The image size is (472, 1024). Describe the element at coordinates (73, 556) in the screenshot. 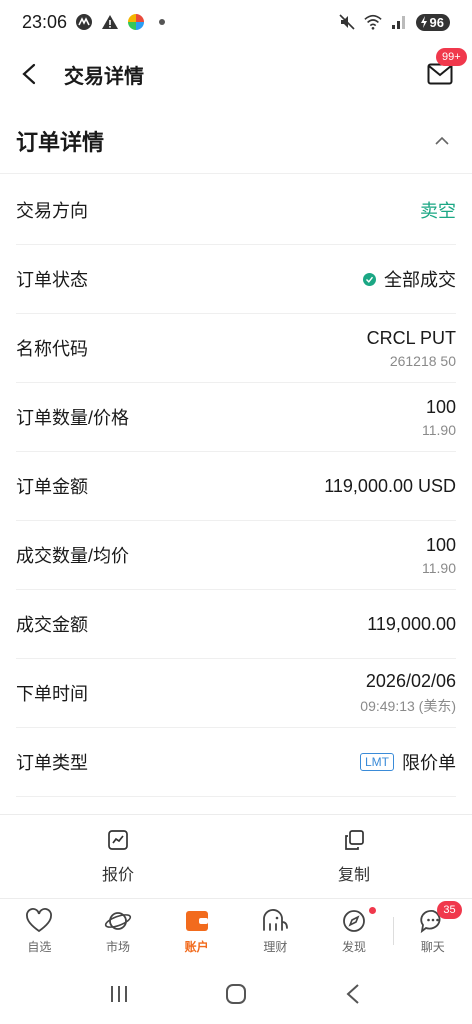

I see `row-label: 成交数量/均价` at that location.